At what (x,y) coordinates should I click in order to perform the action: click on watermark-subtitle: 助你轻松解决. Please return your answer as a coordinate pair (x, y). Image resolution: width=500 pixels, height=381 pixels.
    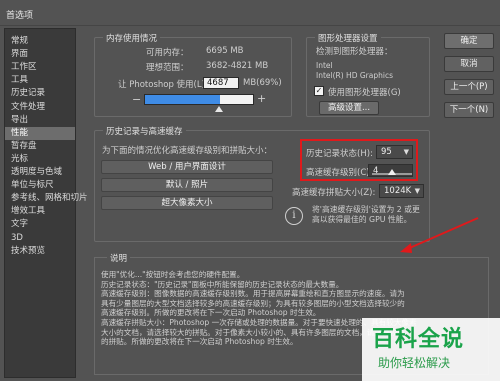
    Looking at the image, I should click on (414, 363).